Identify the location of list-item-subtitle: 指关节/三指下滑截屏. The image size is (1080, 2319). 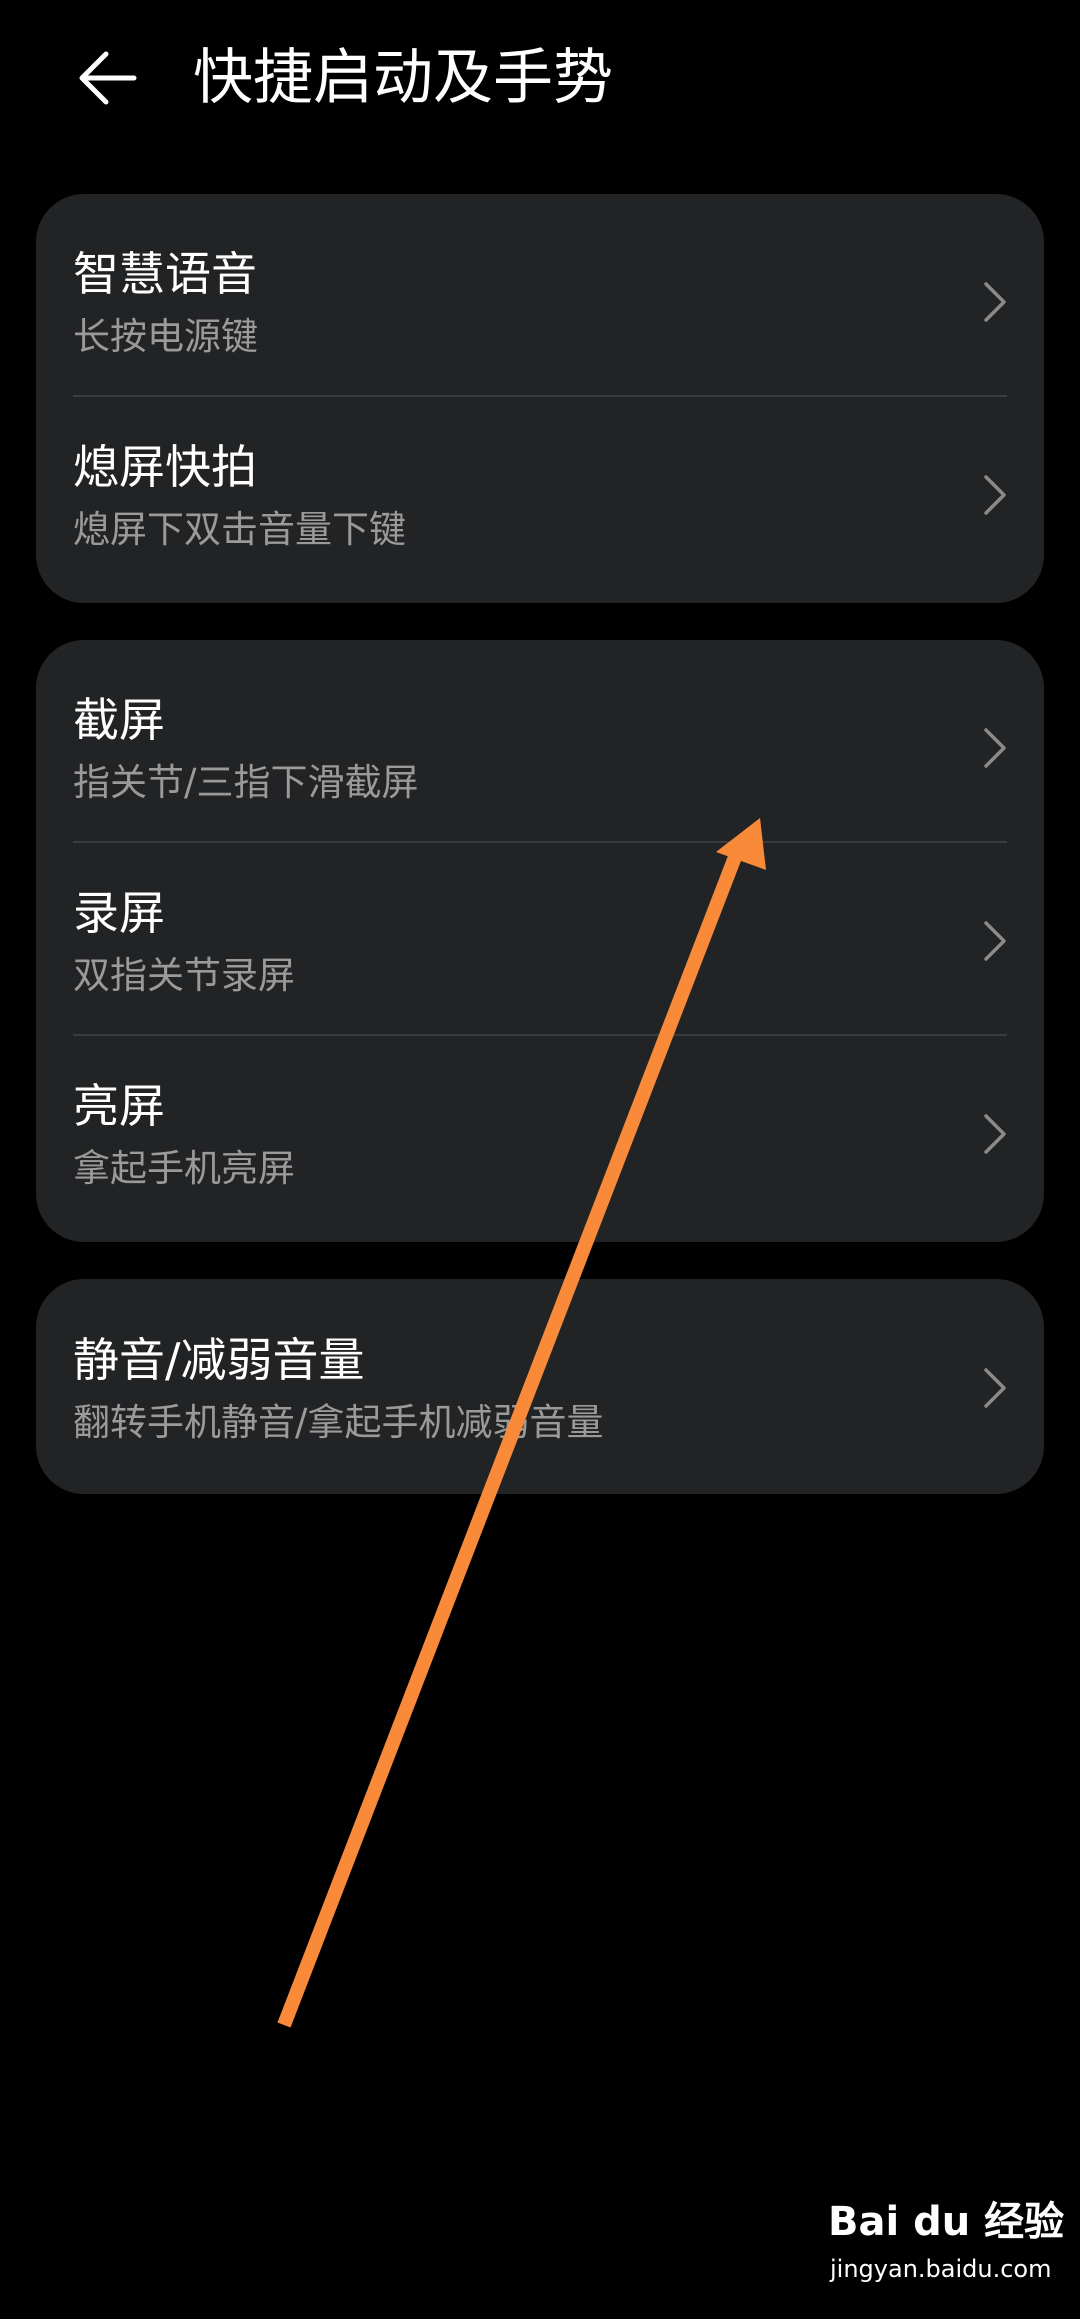
(246, 782).